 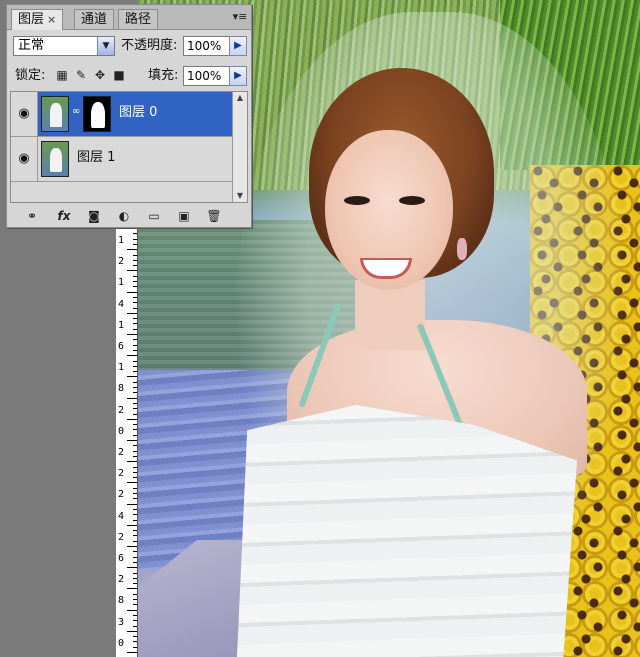 I want to click on tab-layers: 图层 ×, so click(x=37, y=19).